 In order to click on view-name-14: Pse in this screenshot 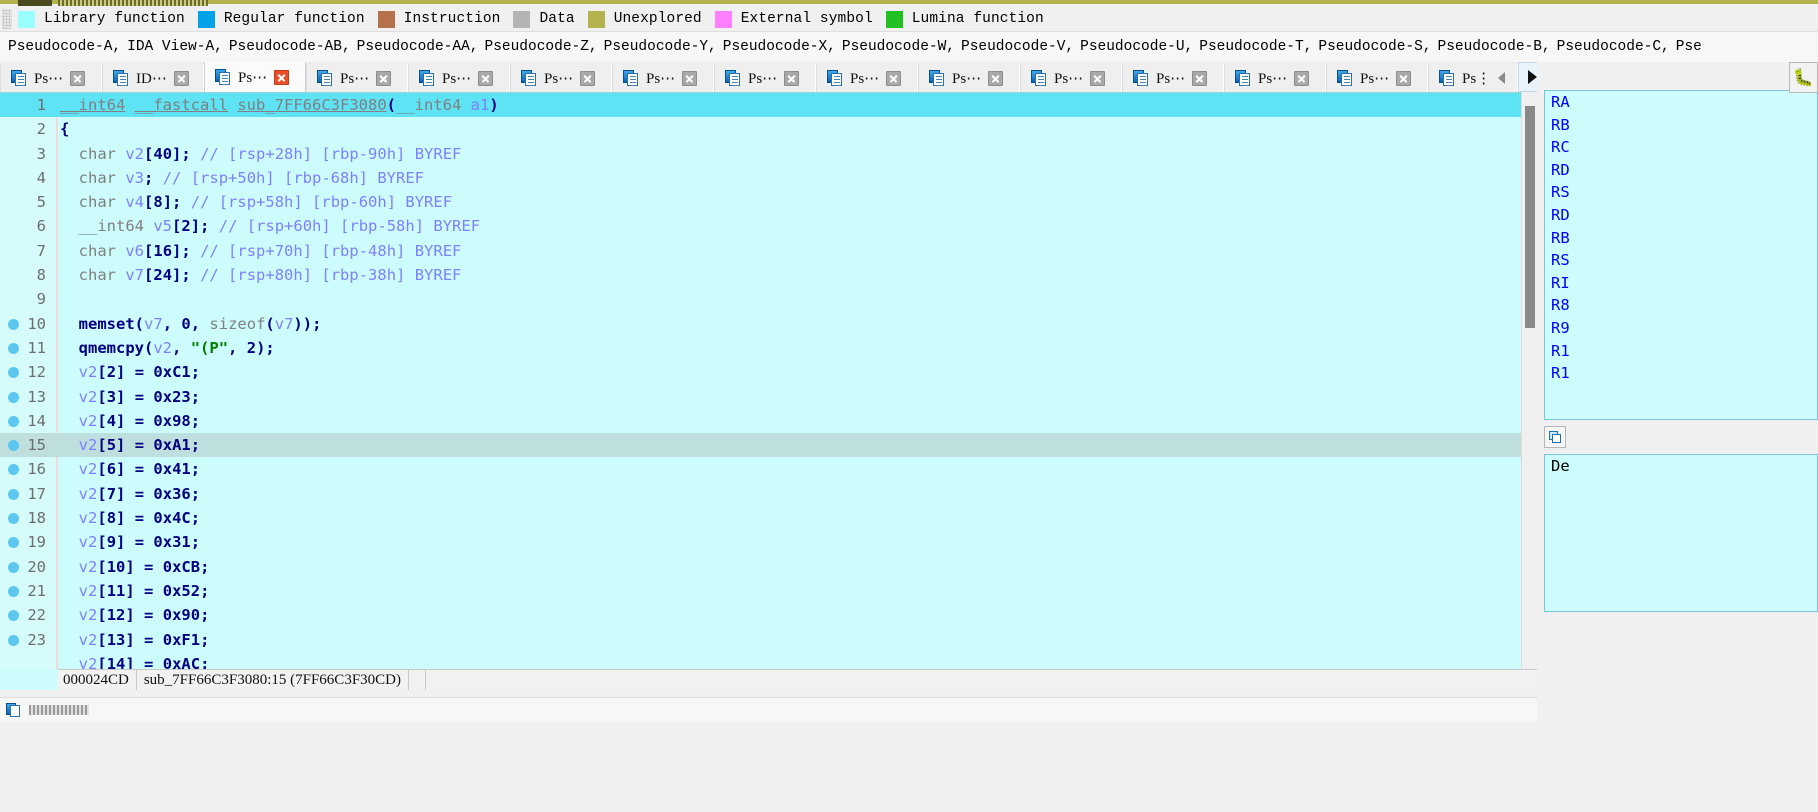, I will do `click(1689, 47)`.